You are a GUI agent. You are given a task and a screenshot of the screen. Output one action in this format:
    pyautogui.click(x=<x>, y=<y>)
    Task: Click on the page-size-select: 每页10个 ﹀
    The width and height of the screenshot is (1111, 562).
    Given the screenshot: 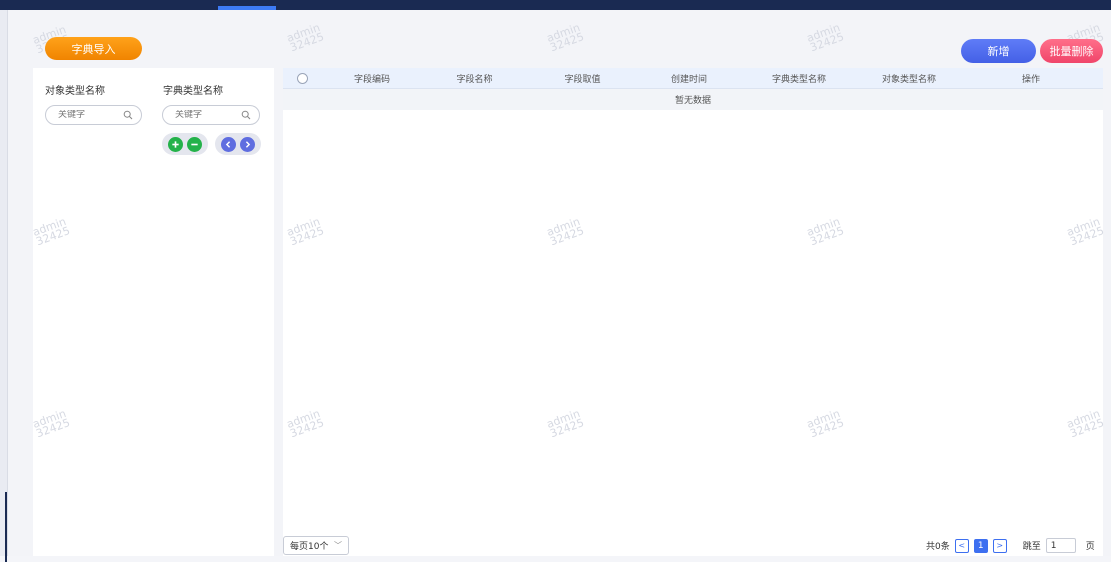 What is the action you would take?
    pyautogui.click(x=316, y=545)
    